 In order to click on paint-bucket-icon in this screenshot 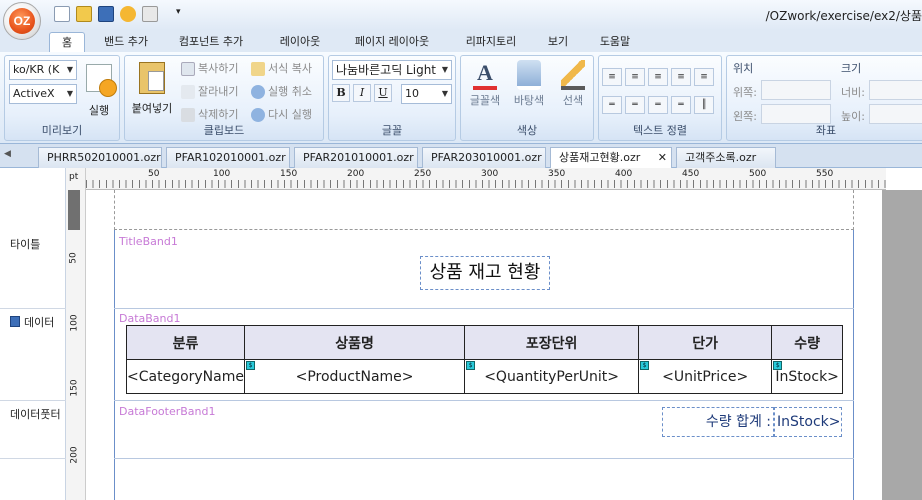, I will do `click(529, 75)`.